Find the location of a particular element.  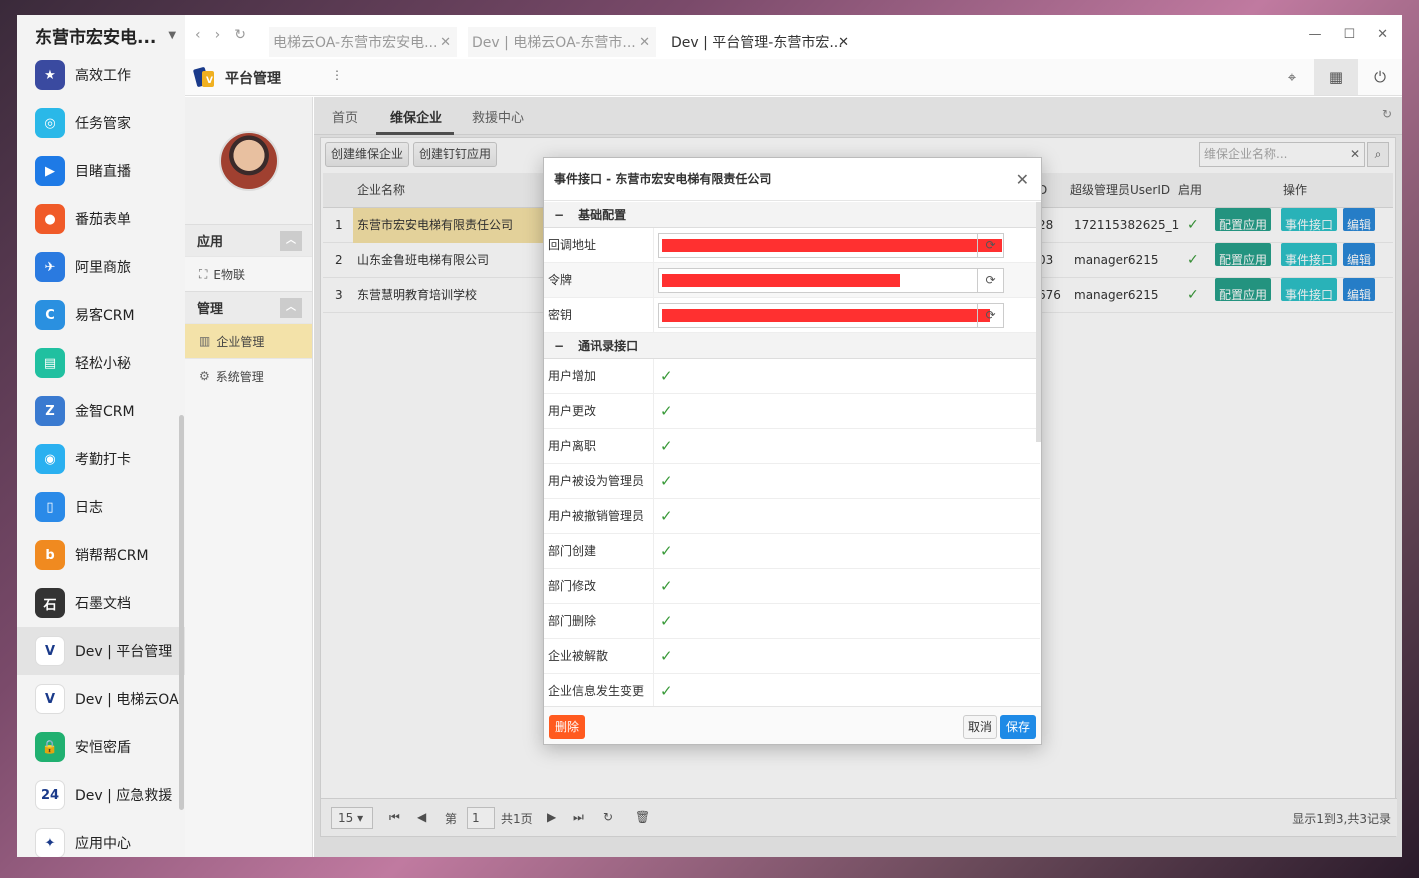

browser-tab-3: Dev | 平台管理-东营市宏... ✕ is located at coordinates (761, 42).